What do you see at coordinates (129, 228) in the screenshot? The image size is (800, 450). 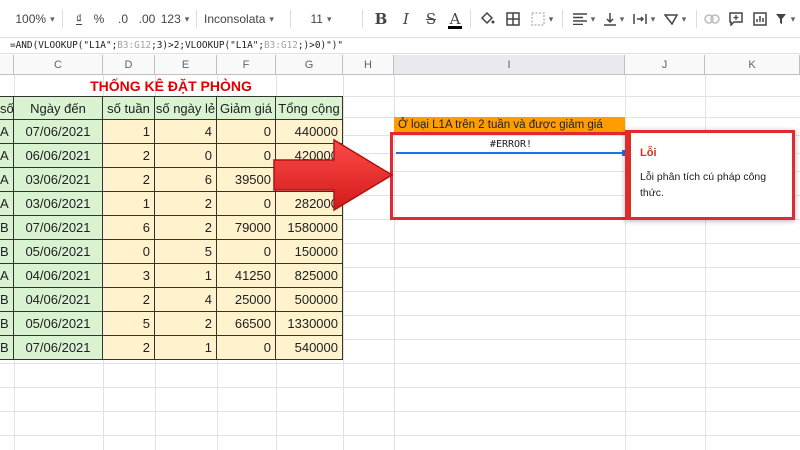 I see `cell-weeks: 6` at bounding box center [129, 228].